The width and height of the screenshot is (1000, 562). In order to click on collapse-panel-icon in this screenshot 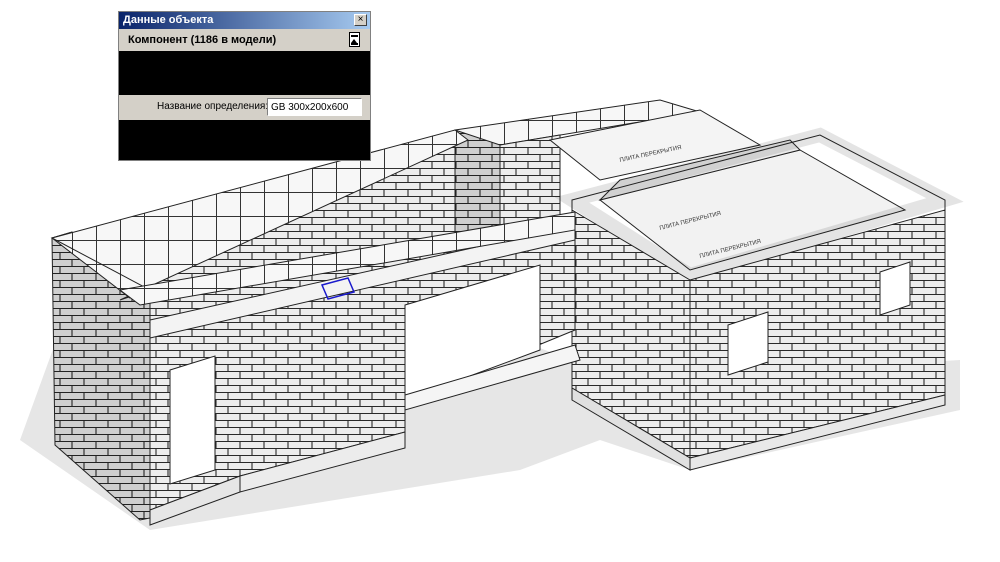, I will do `click(354, 39)`.